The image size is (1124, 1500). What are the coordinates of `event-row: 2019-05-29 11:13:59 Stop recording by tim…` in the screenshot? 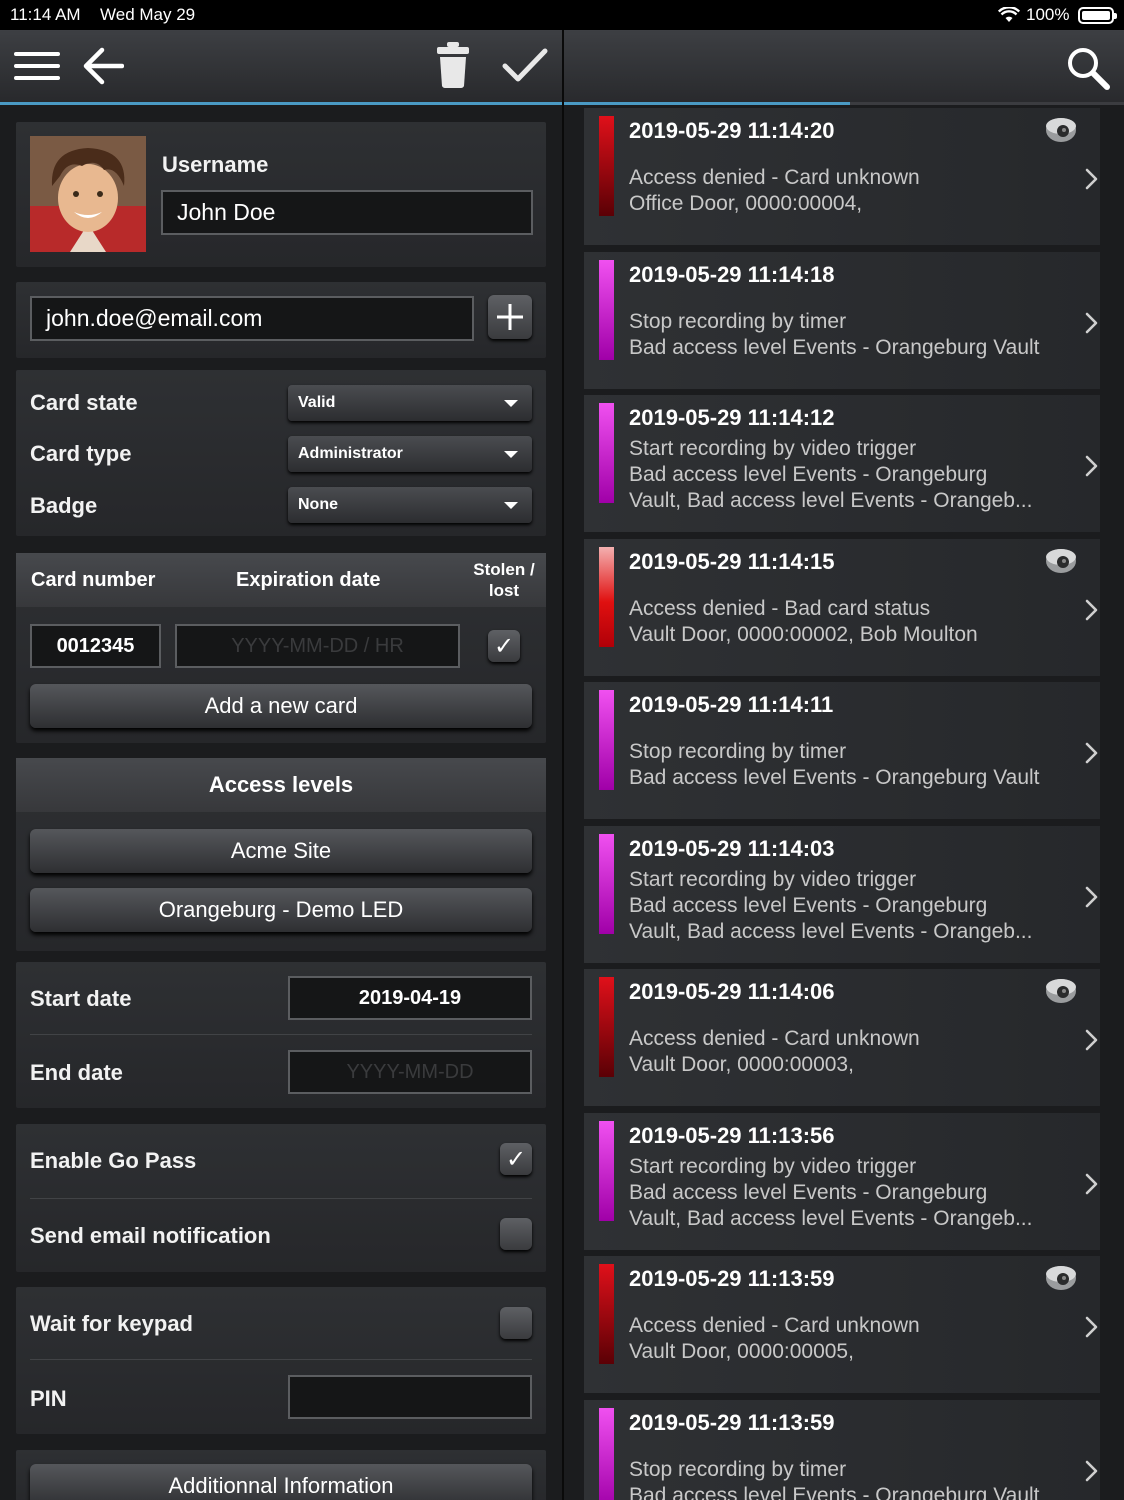 It's located at (842, 1450).